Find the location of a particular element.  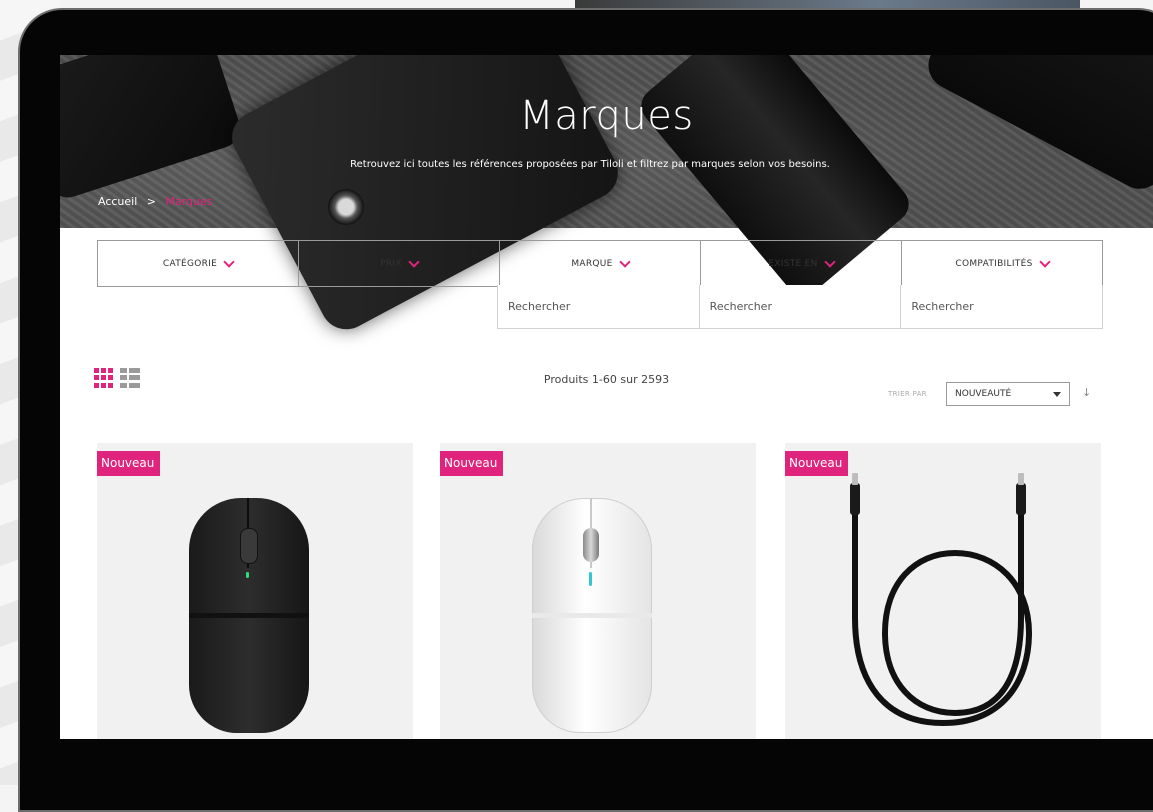

product-image-usb-c-cable is located at coordinates (943, 591).